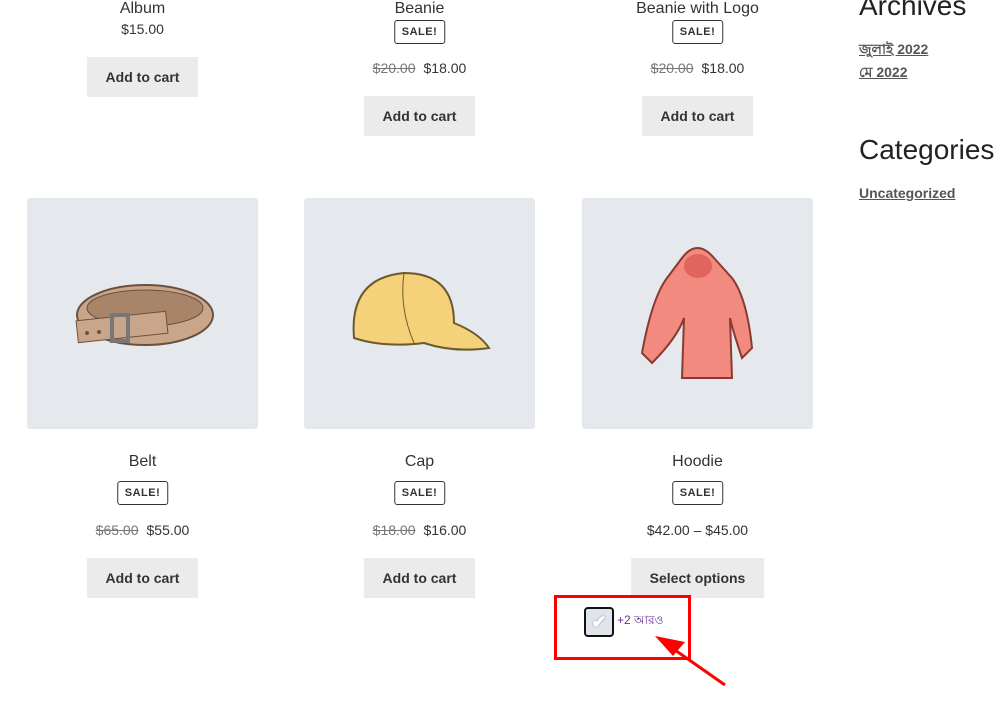  I want to click on hoodie-image, so click(697, 313).